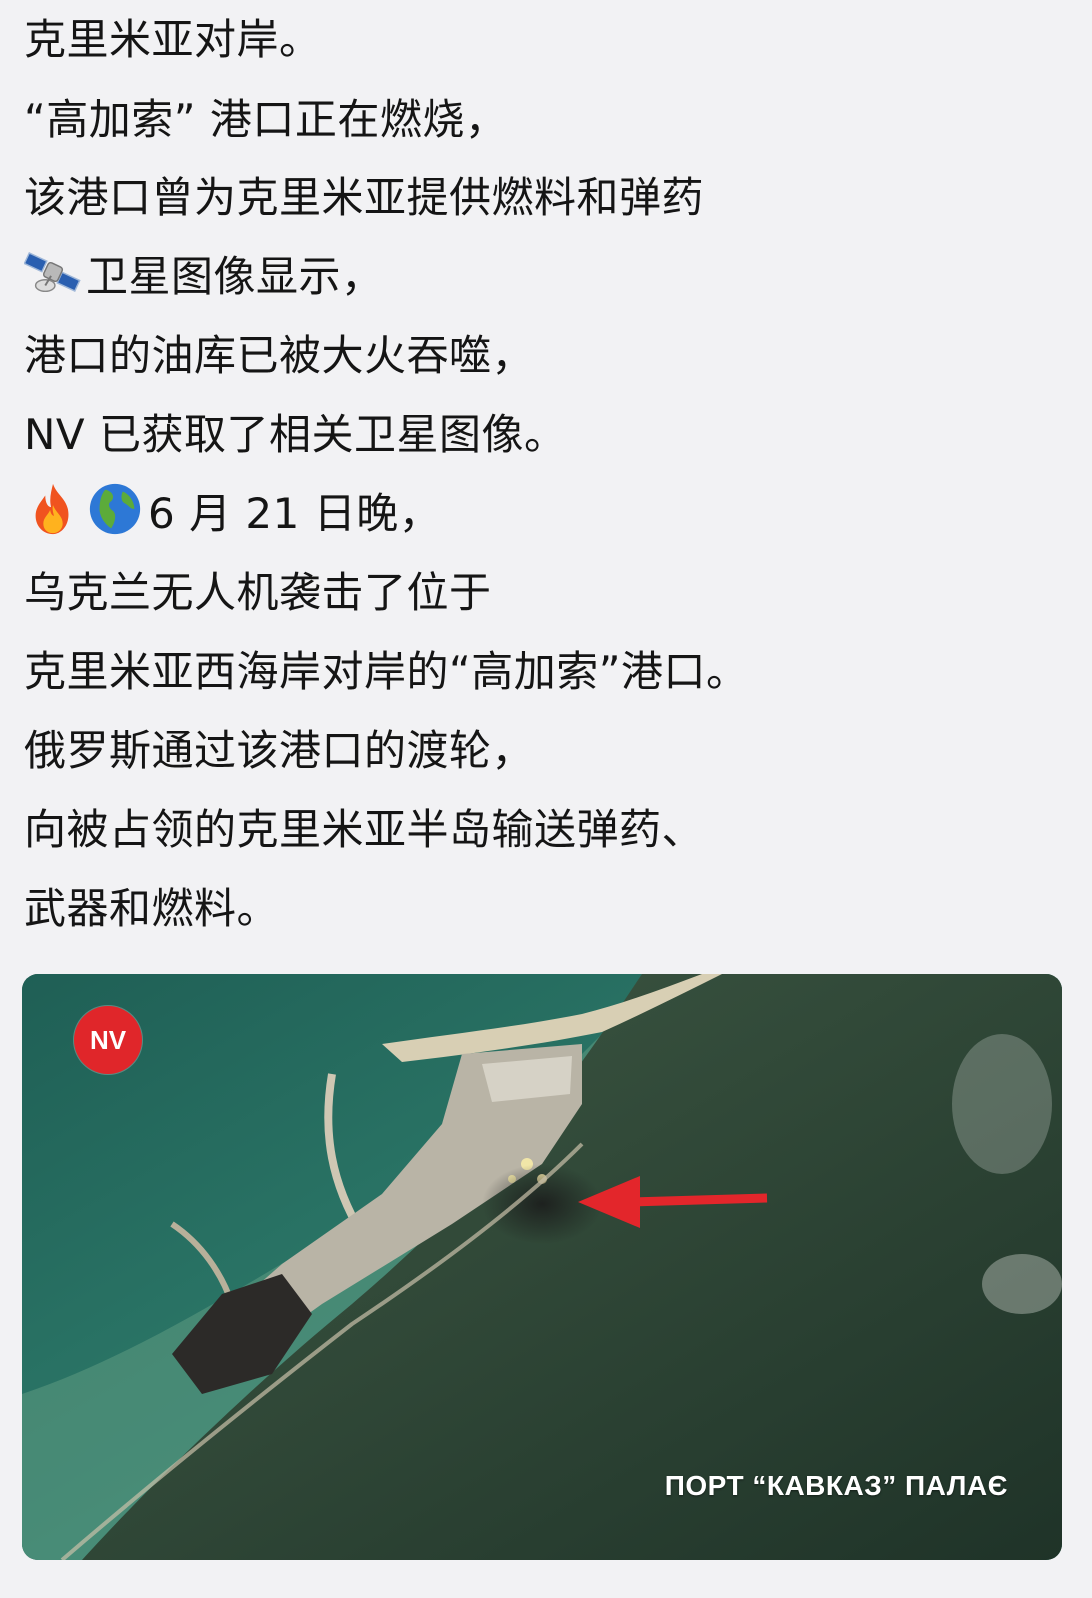 The image size is (1092, 1598). I want to click on post-line: 港口的油库已被大火吞噬，, so click(279, 355).